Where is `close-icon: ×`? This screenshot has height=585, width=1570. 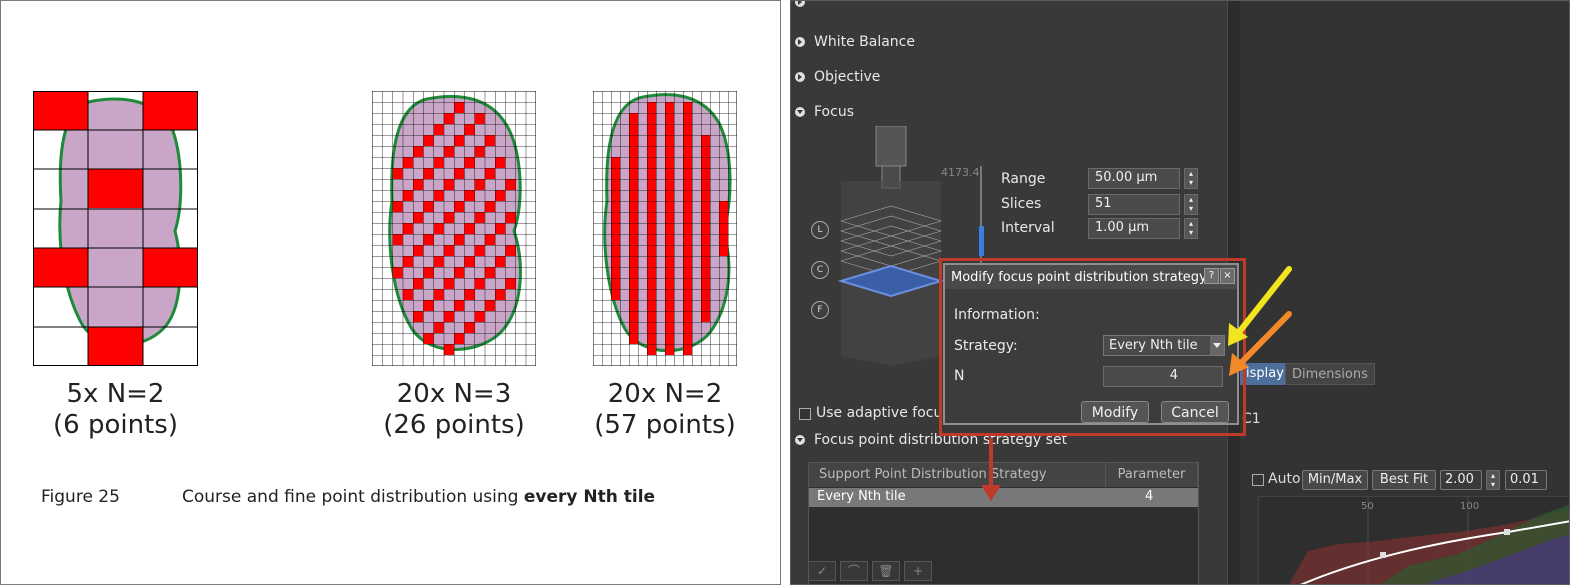 close-icon: × is located at coordinates (1227, 276).